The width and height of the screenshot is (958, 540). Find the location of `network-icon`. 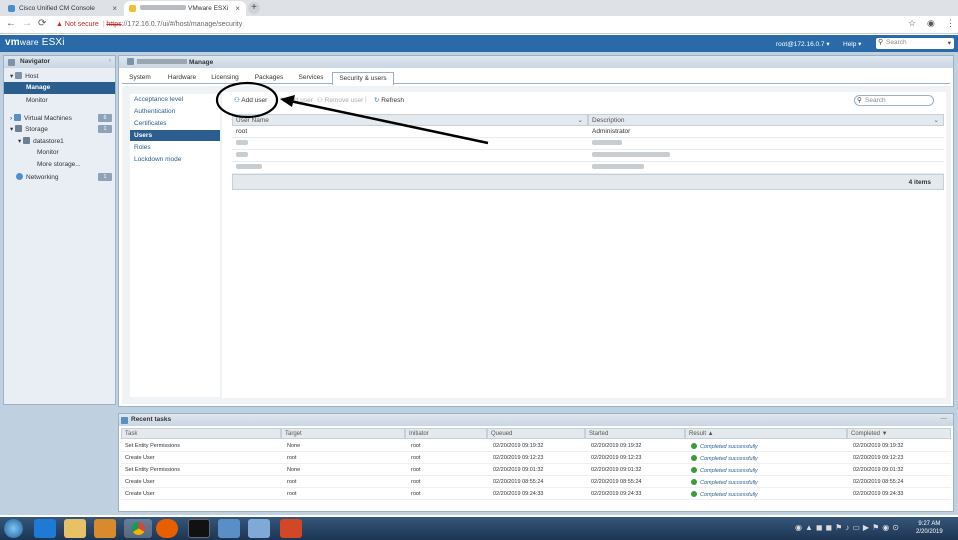

network-icon is located at coordinates (19, 176).